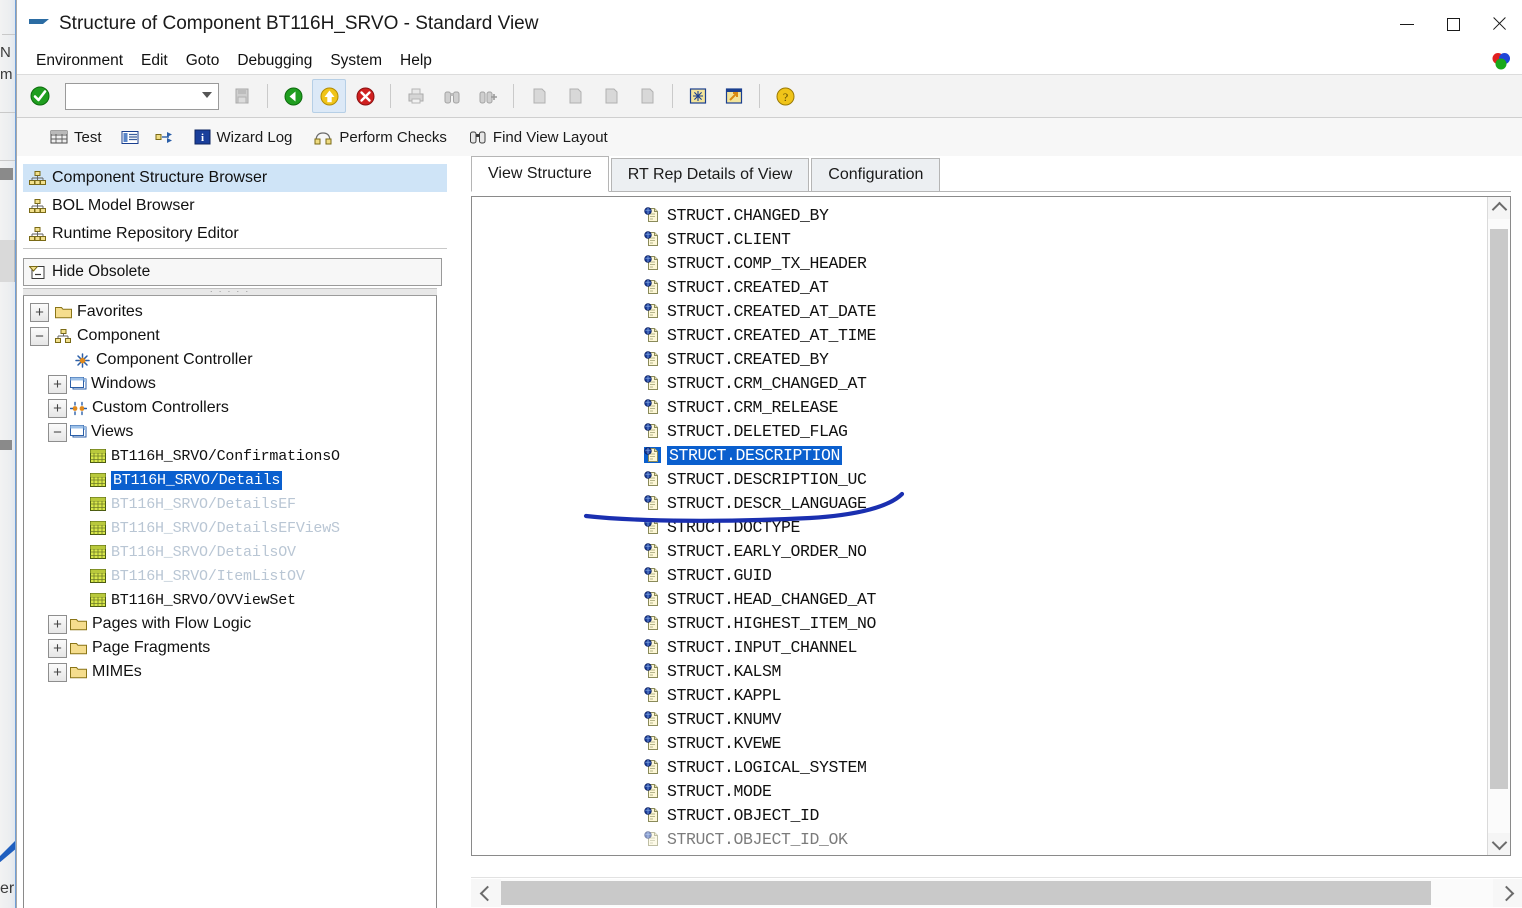  I want to click on list-button, so click(130, 137).